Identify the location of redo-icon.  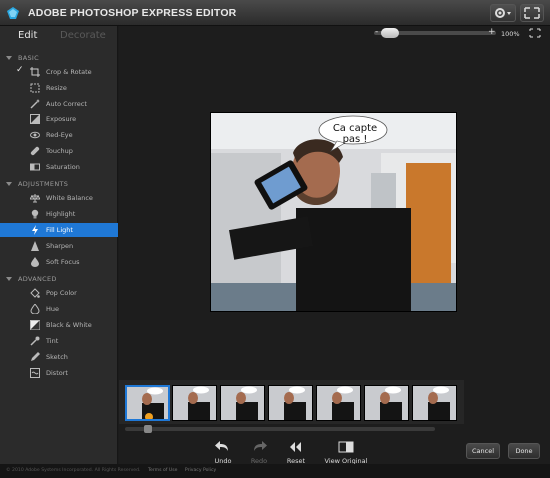
(260, 446).